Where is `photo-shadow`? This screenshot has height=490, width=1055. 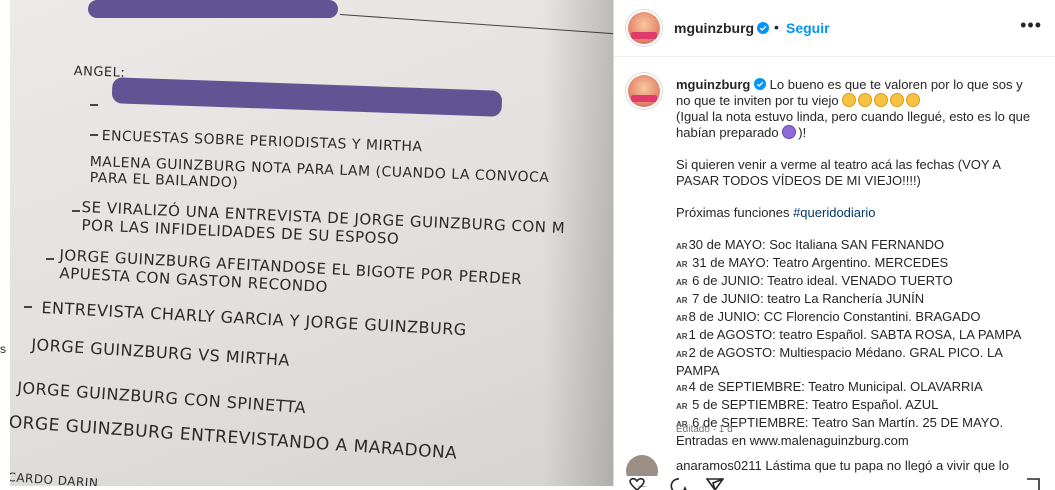
photo-shadow is located at coordinates (578, 243).